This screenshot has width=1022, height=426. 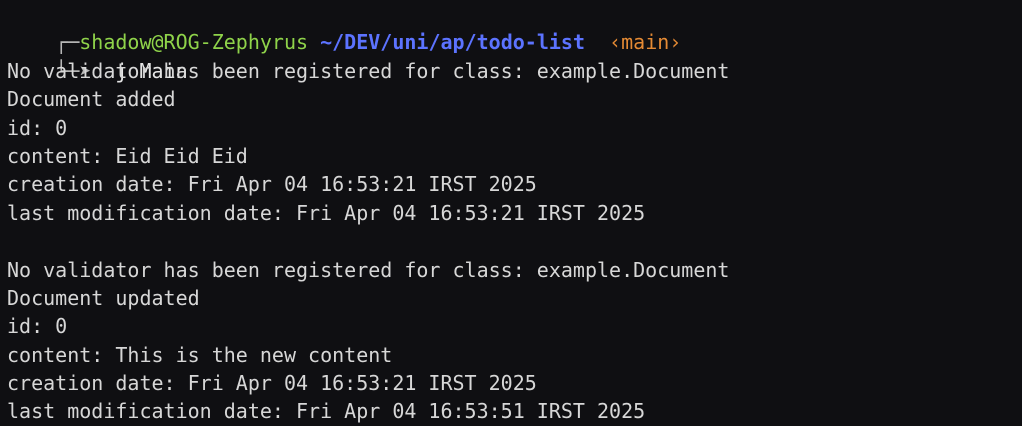 I want to click on current-path: ~/DEV/uni/ap/todo-list, so click(x=452, y=42).